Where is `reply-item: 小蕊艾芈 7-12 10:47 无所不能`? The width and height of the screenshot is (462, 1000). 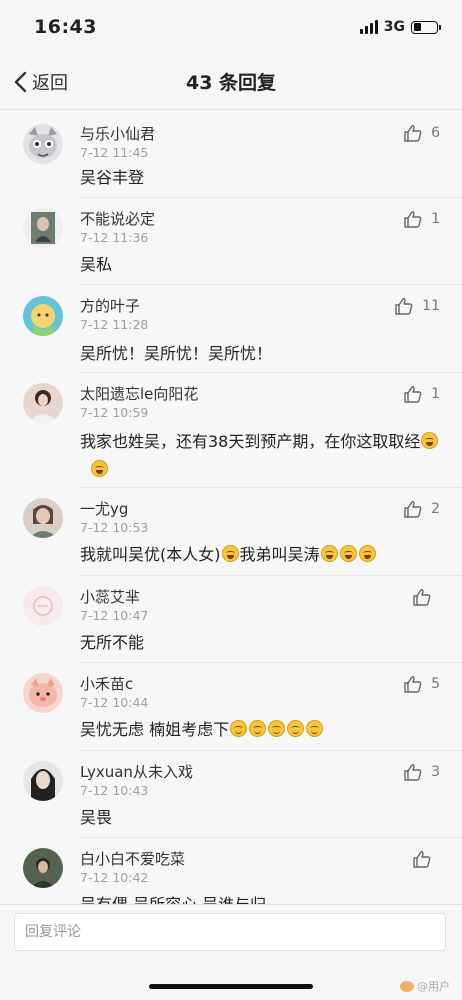
reply-item: 小蕊艾芈 7-12 10:47 无所不能 is located at coordinates (231, 619).